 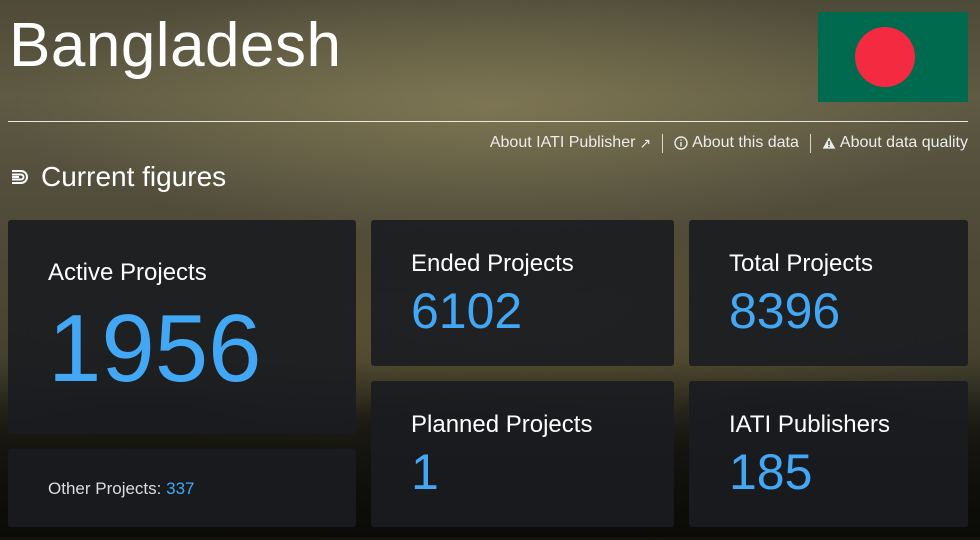 I want to click on section-title: Current figures, so click(x=134, y=176).